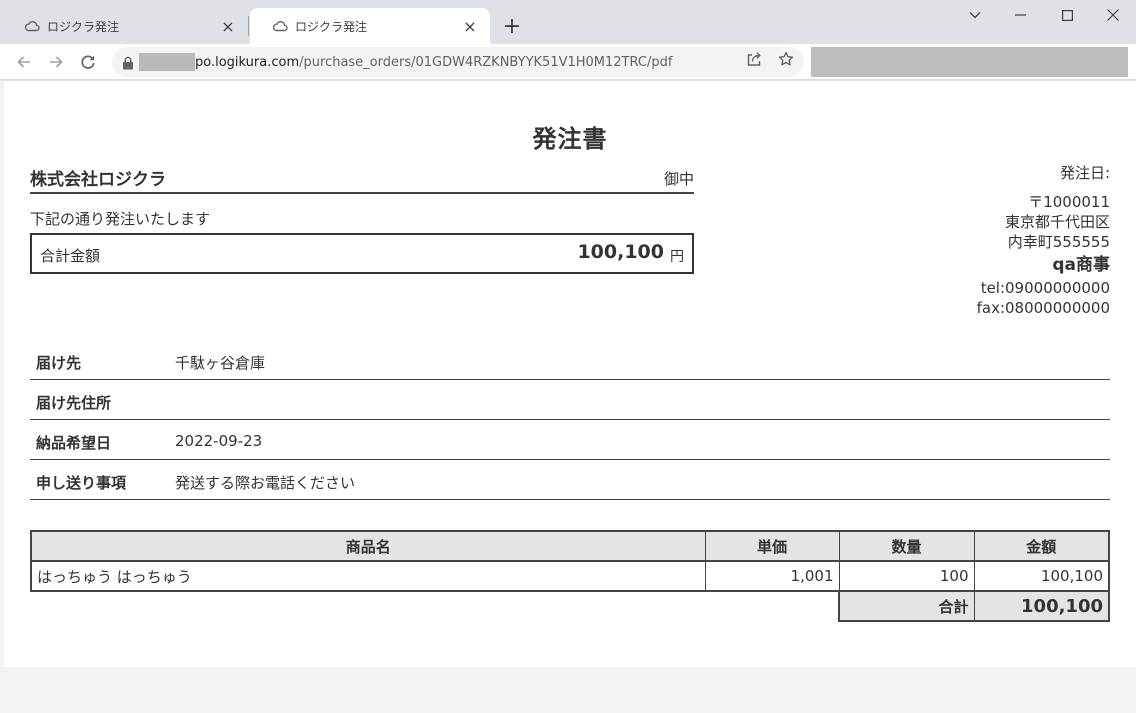 This screenshot has width=1136, height=713. I want to click on issuer-fax: fax:08000000000, so click(1043, 308).